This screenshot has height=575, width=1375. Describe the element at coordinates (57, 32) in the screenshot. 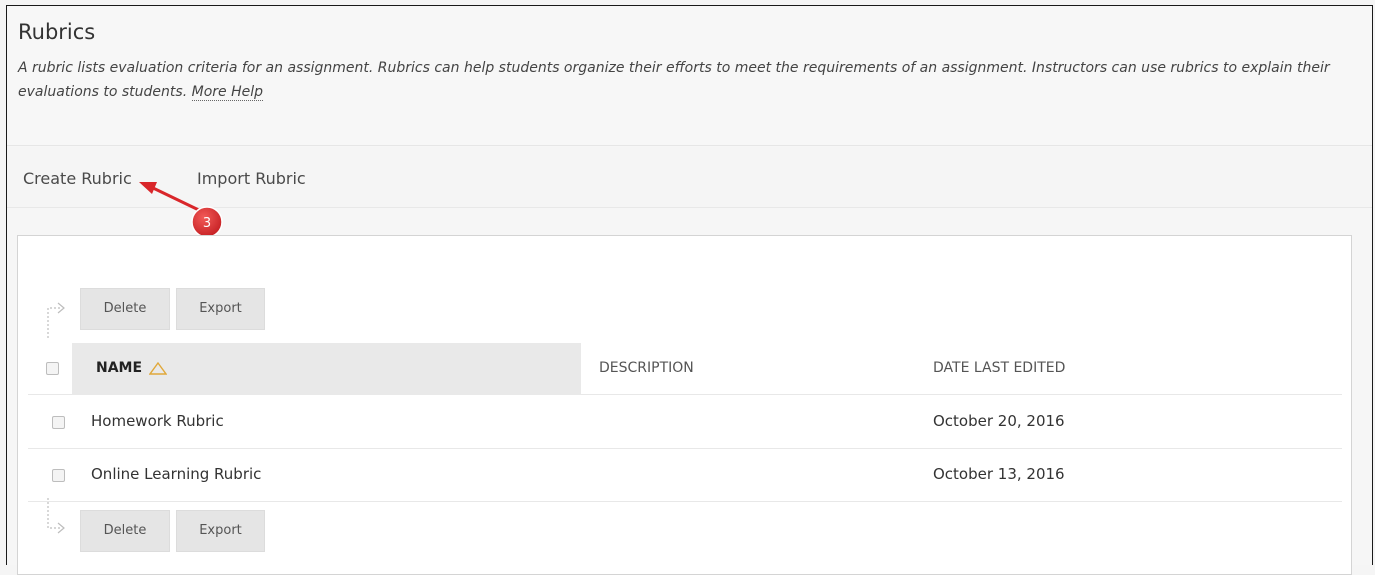

I see `page-title: Rubrics` at that location.